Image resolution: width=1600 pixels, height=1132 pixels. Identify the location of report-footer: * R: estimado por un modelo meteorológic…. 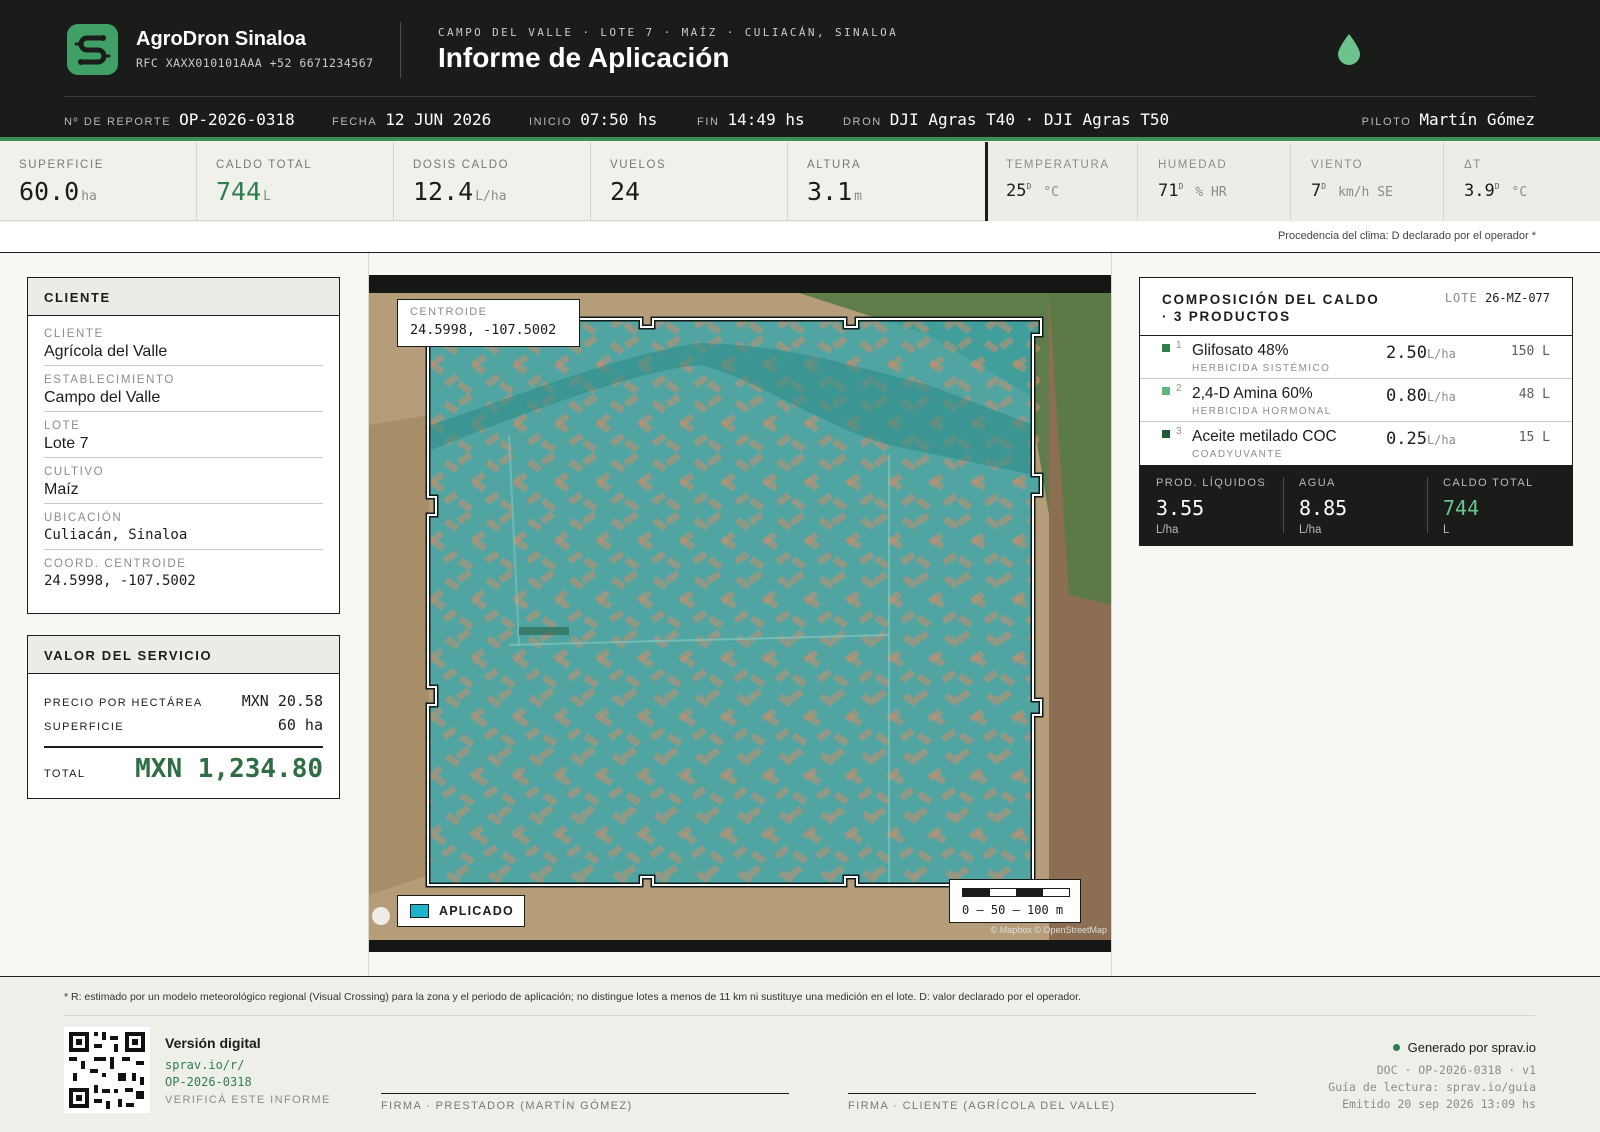
(800, 1054).